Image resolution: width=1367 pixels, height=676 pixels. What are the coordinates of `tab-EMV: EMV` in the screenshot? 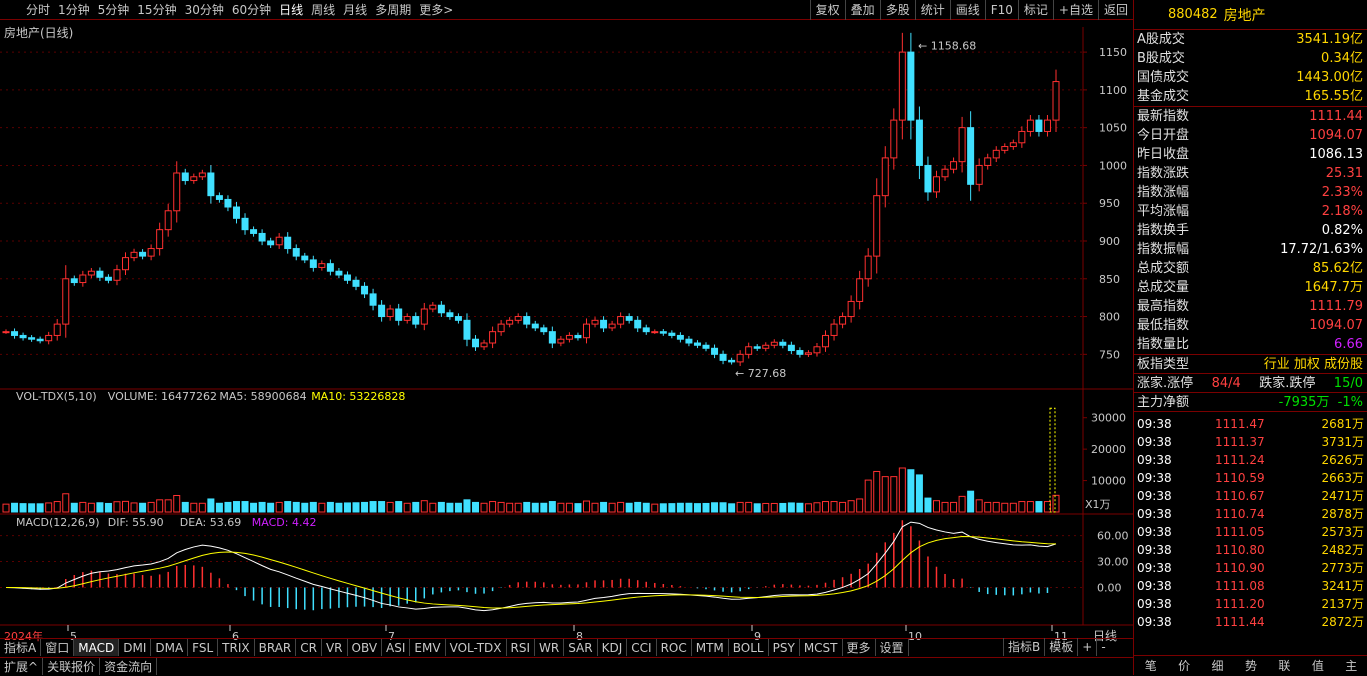 It's located at (428, 647).